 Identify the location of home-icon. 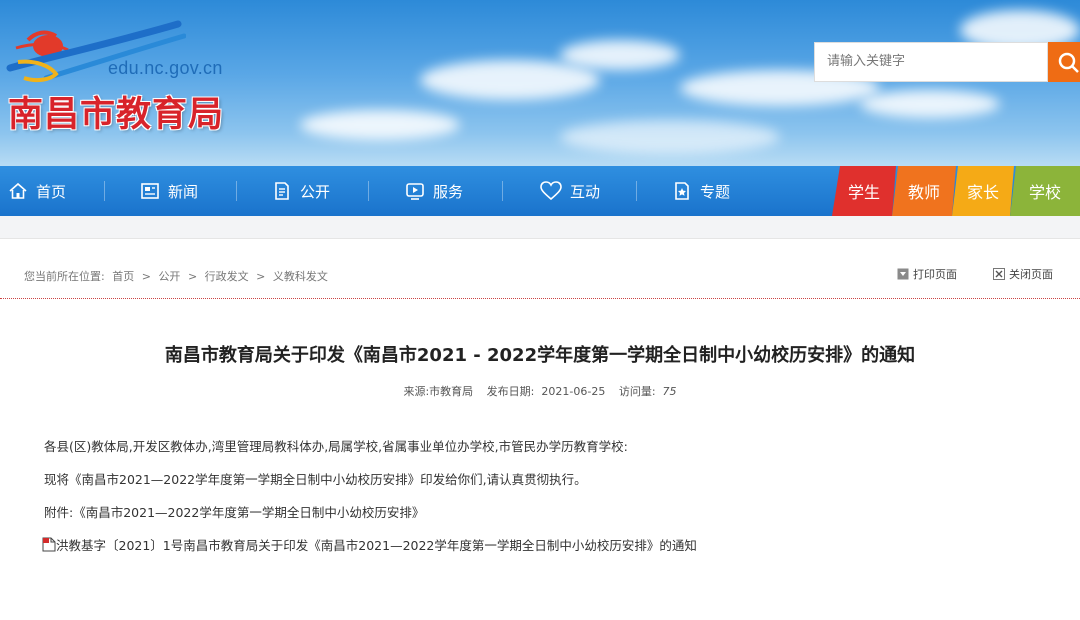
(18, 190).